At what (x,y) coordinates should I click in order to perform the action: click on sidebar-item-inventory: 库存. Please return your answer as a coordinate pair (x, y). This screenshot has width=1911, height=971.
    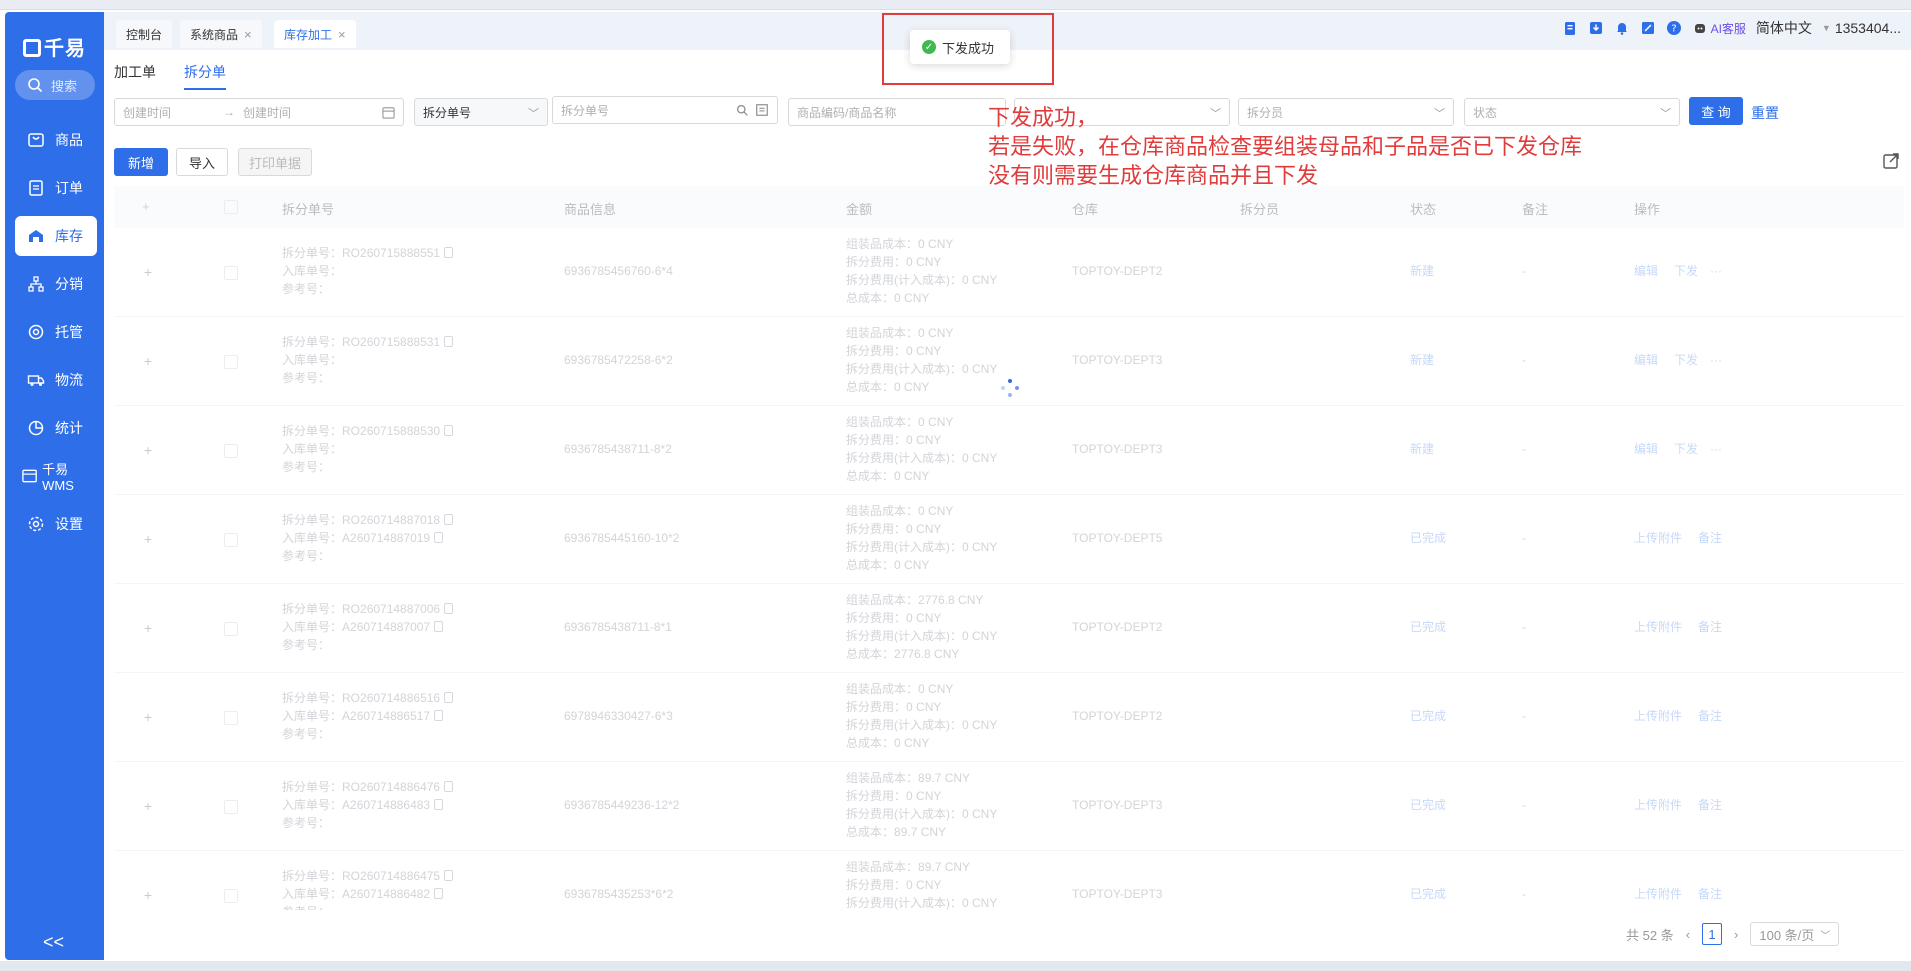
    Looking at the image, I should click on (56, 236).